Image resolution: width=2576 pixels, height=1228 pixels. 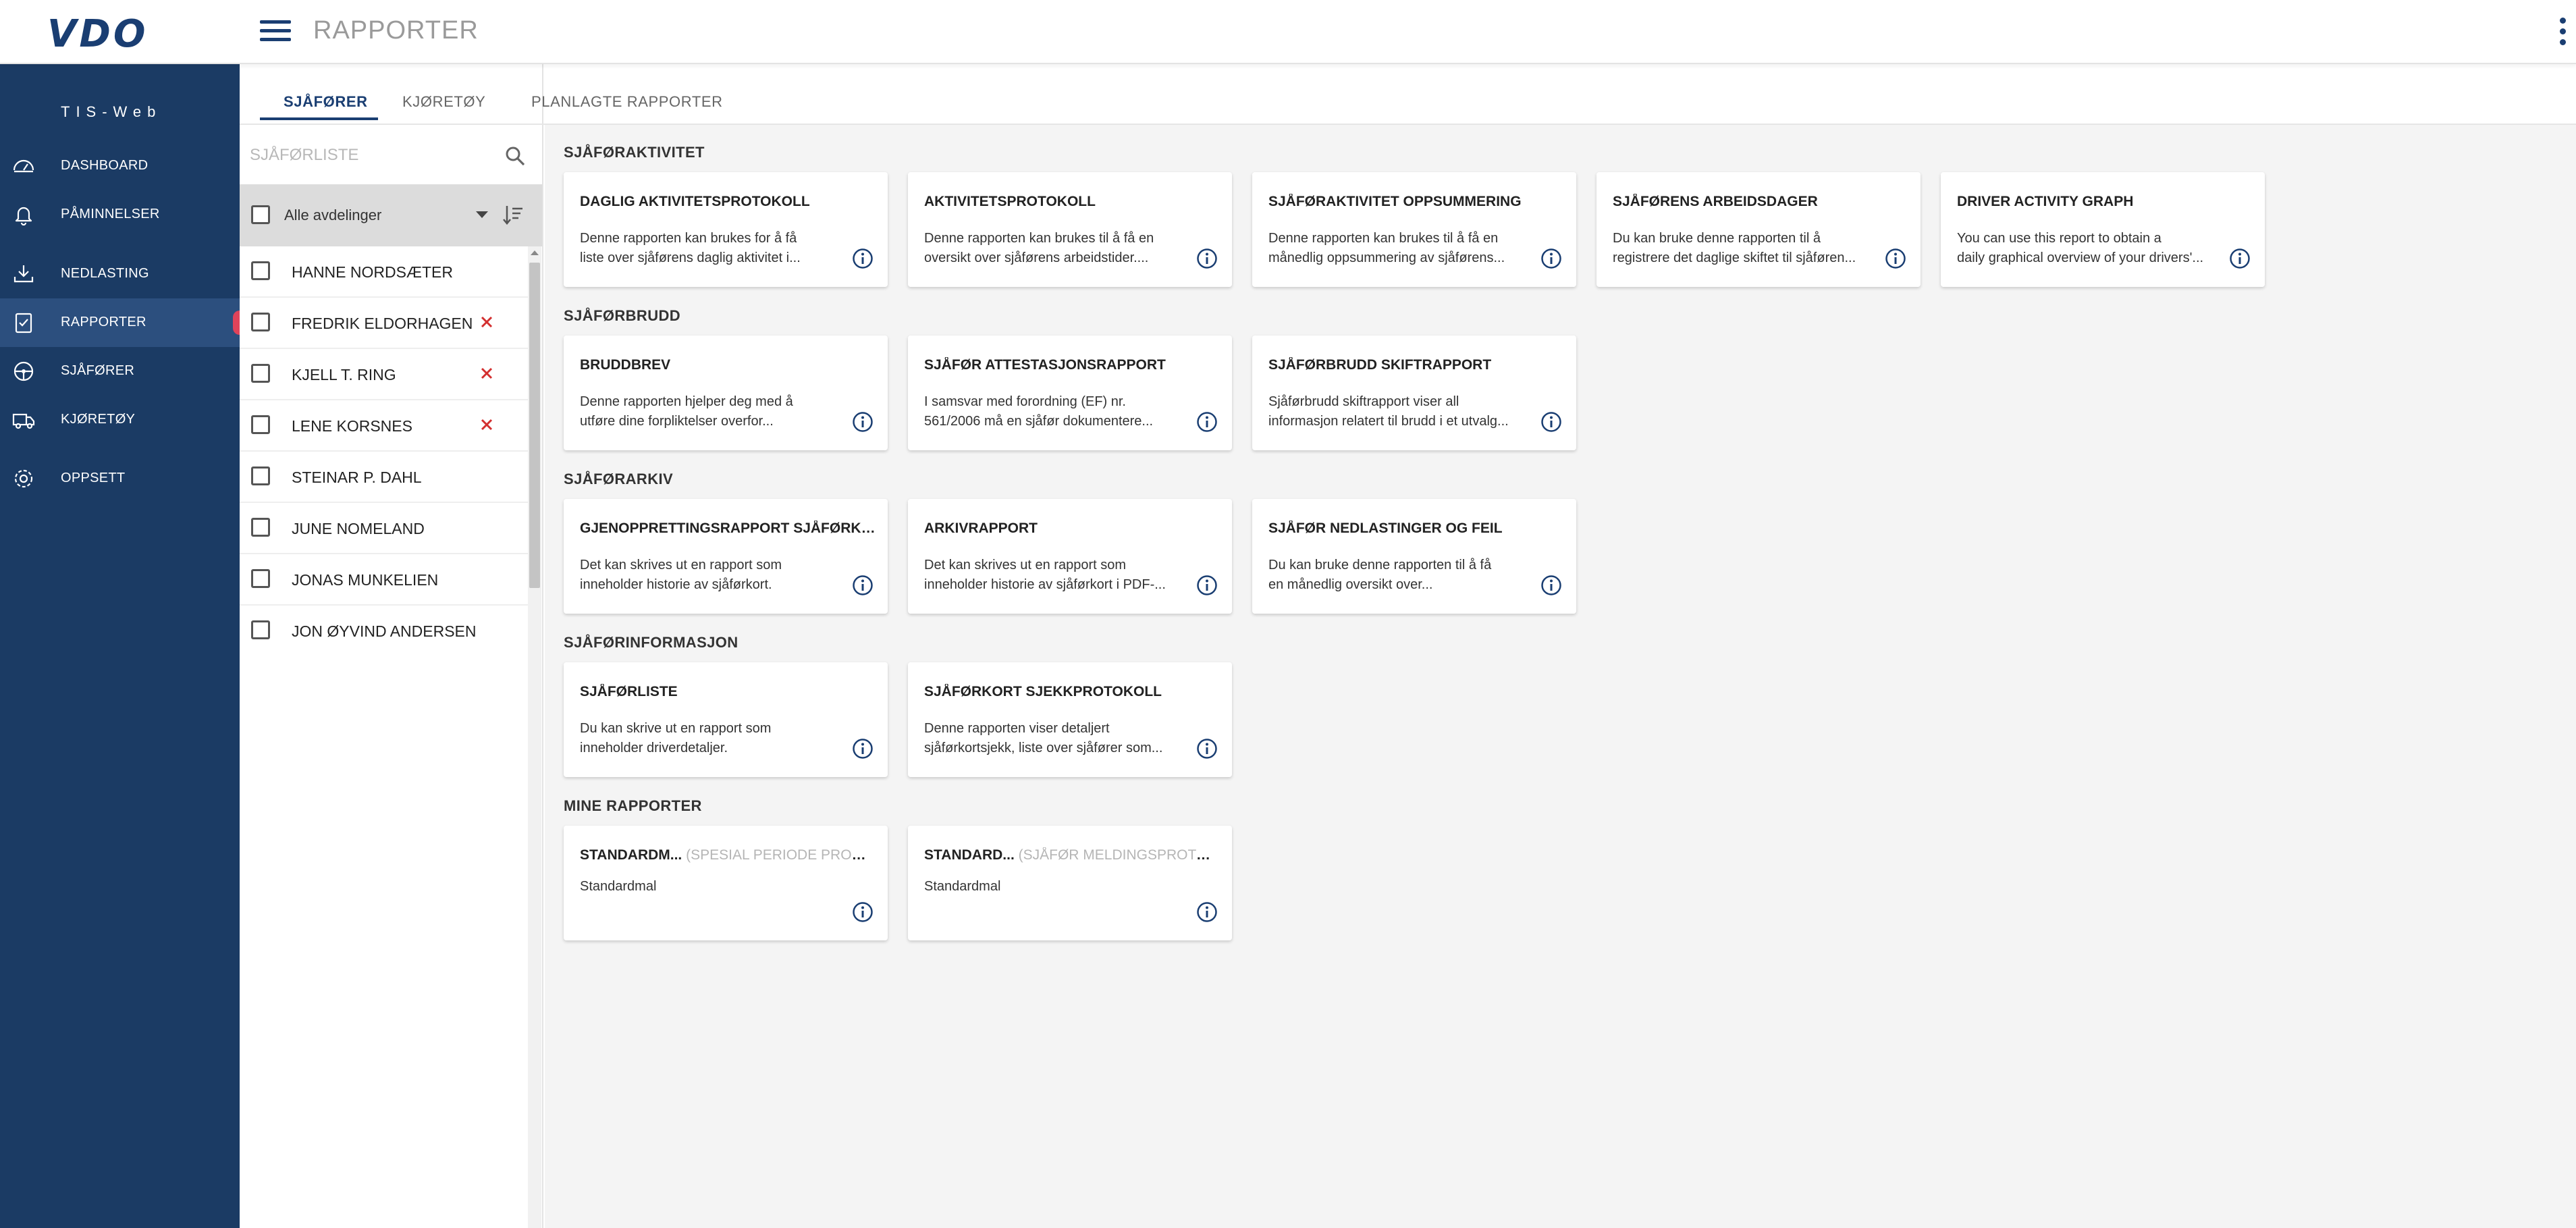 What do you see at coordinates (120, 372) in the screenshot?
I see `sidebar-item-sjaforer: SJÅFØRER` at bounding box center [120, 372].